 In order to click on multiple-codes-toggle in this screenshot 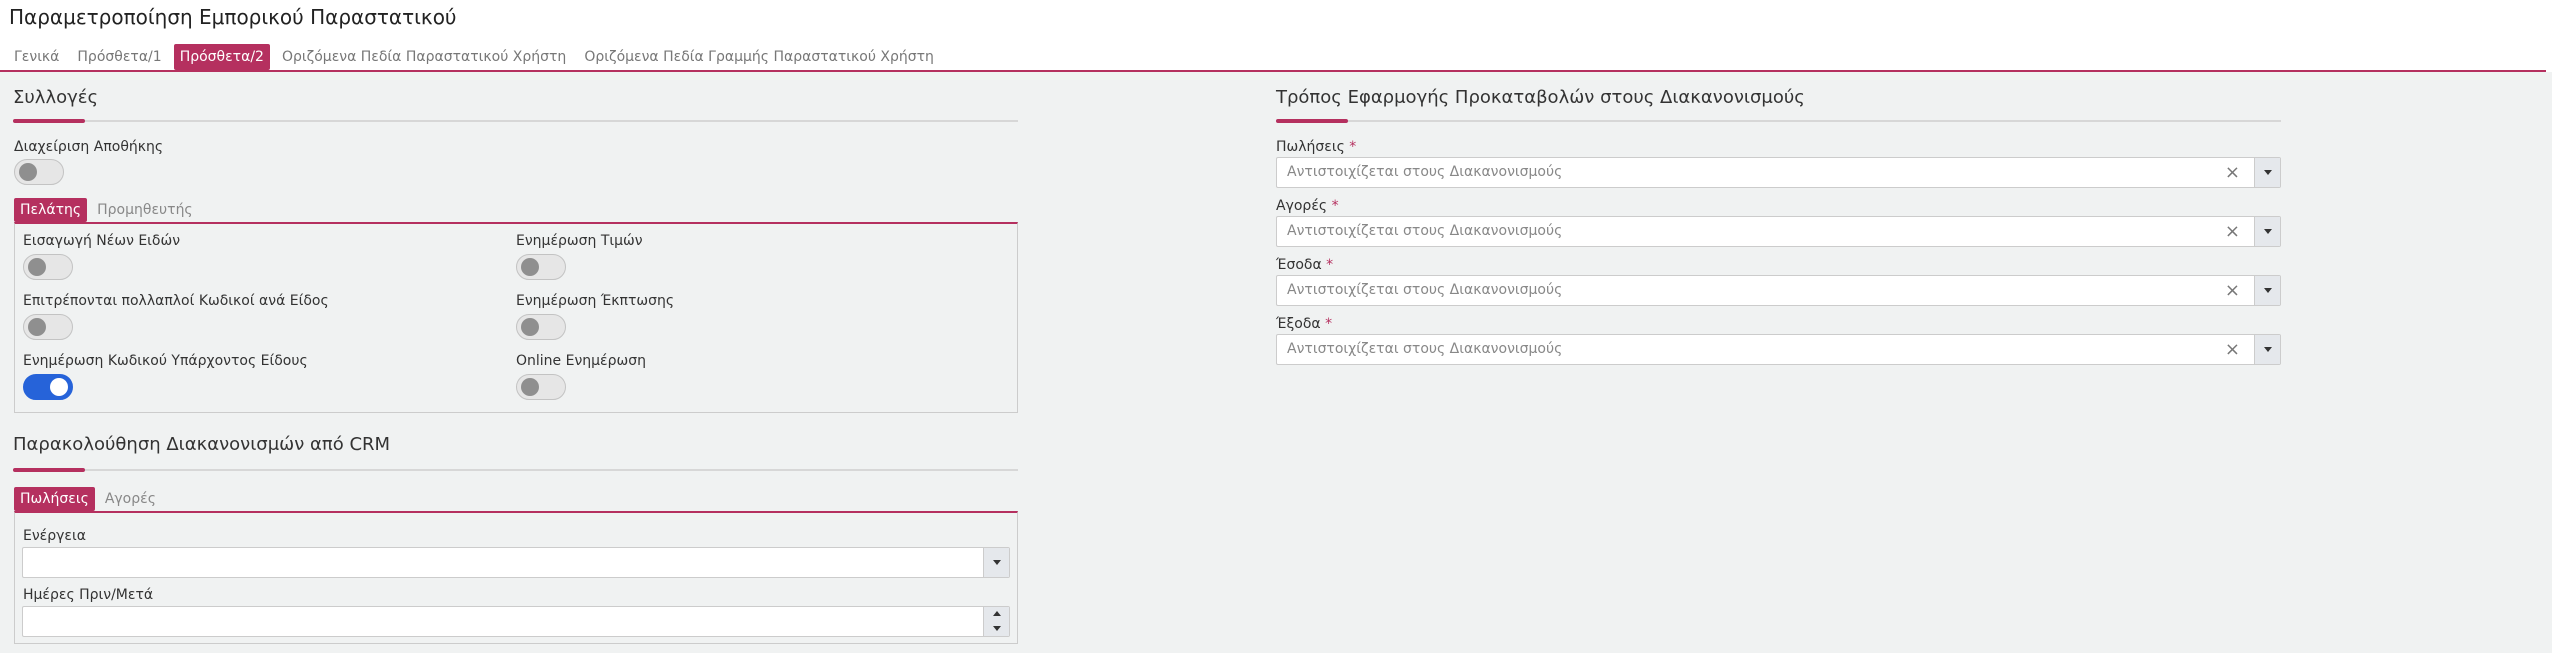, I will do `click(48, 327)`.